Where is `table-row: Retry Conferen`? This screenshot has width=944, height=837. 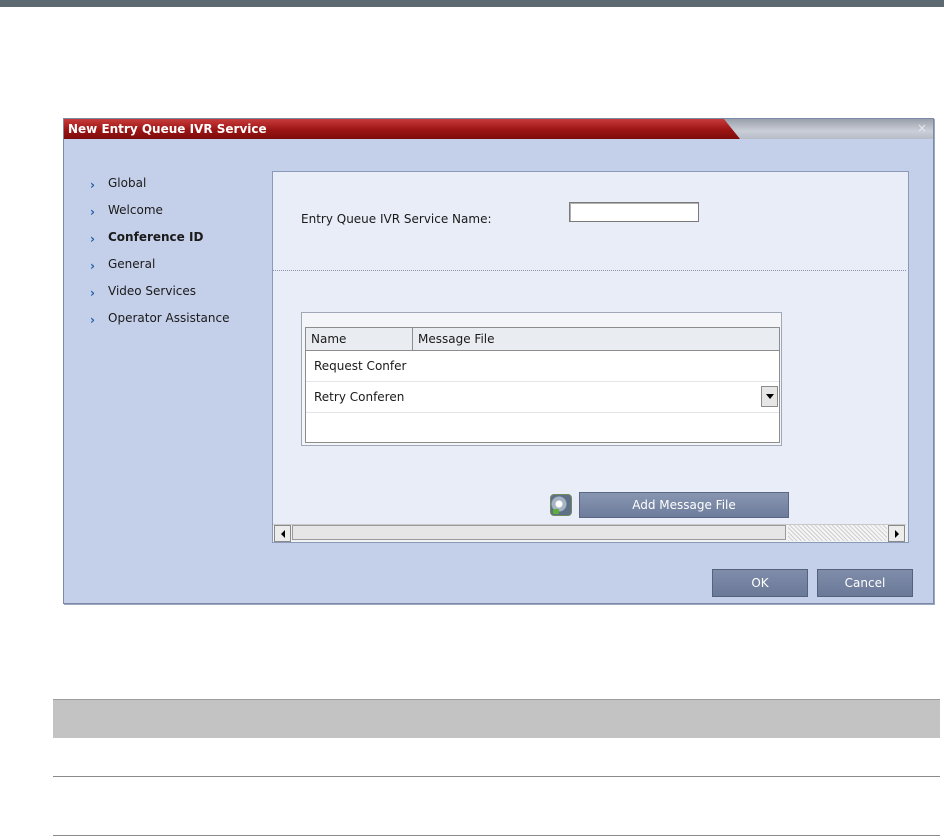
table-row: Retry Conferen is located at coordinates (542, 397).